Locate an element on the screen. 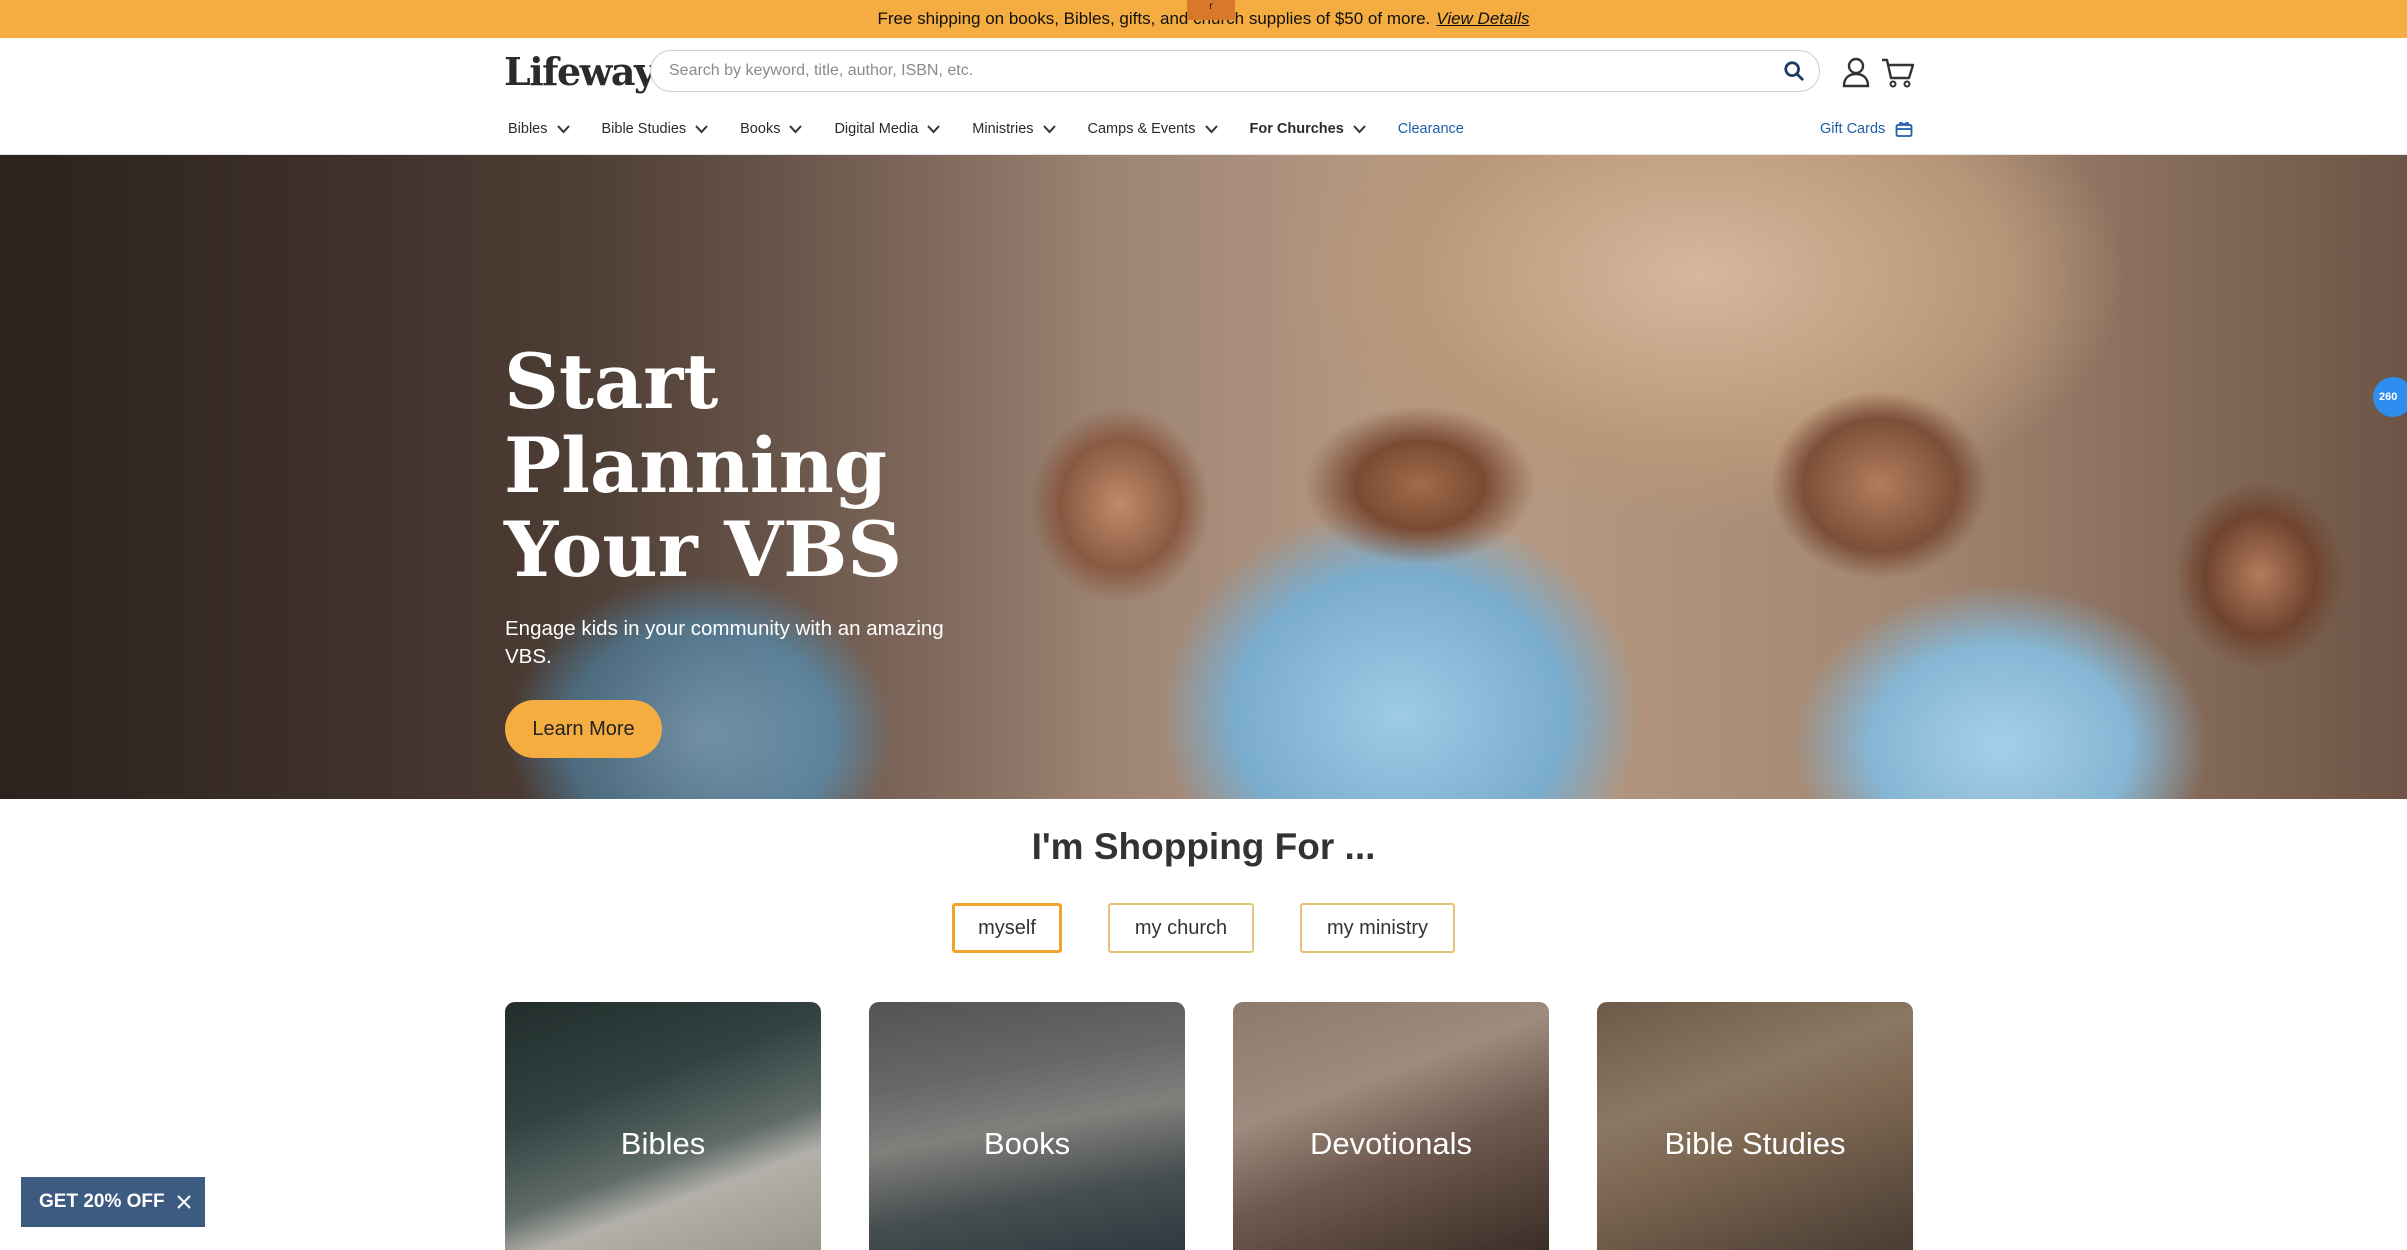 This screenshot has width=2407, height=1250. nav-item-digital-media: Digital Media is located at coordinates (887, 129).